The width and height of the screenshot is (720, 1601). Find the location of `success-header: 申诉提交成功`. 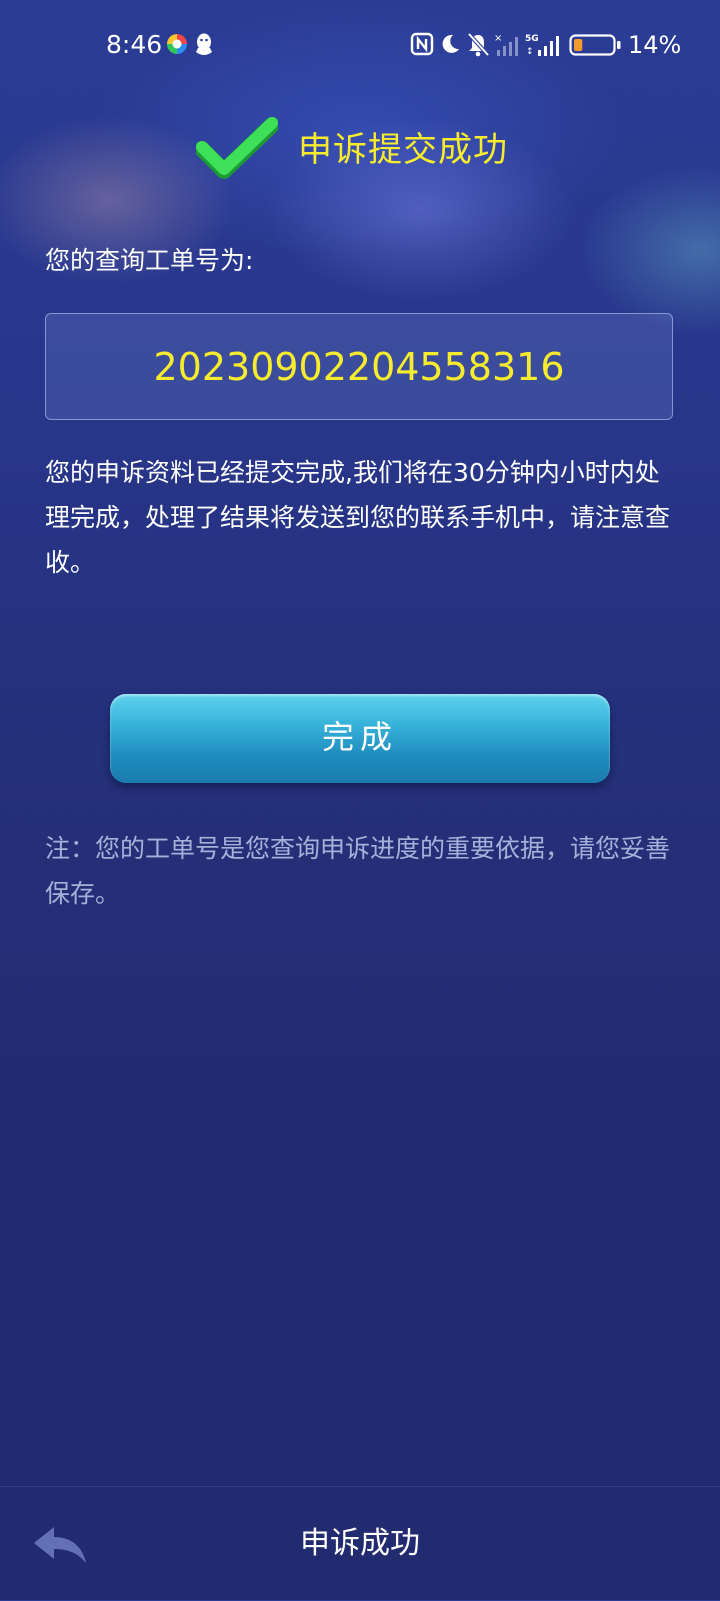

success-header: 申诉提交成功 is located at coordinates (360, 150).